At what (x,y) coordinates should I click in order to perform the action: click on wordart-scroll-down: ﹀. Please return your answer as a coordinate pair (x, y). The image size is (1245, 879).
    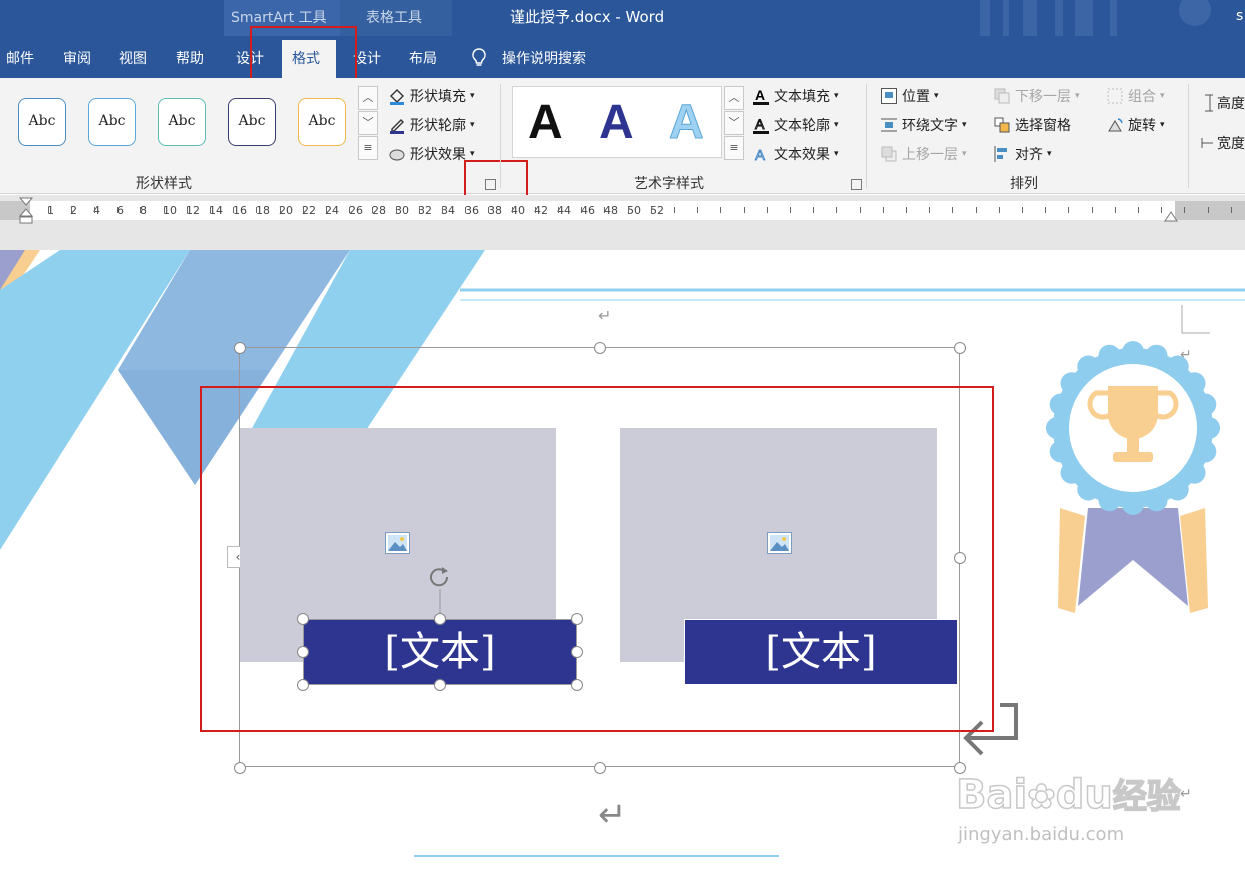
    Looking at the image, I should click on (734, 123).